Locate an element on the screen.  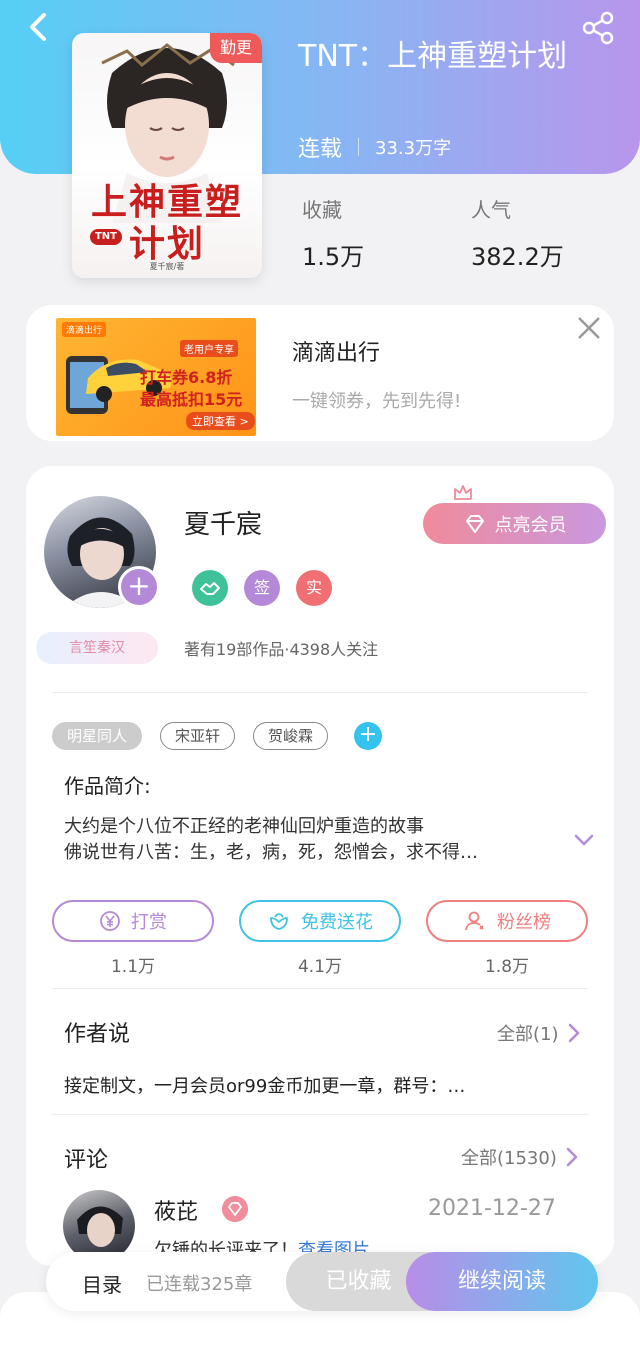
cover-logo: TNT is located at coordinates (106, 237).